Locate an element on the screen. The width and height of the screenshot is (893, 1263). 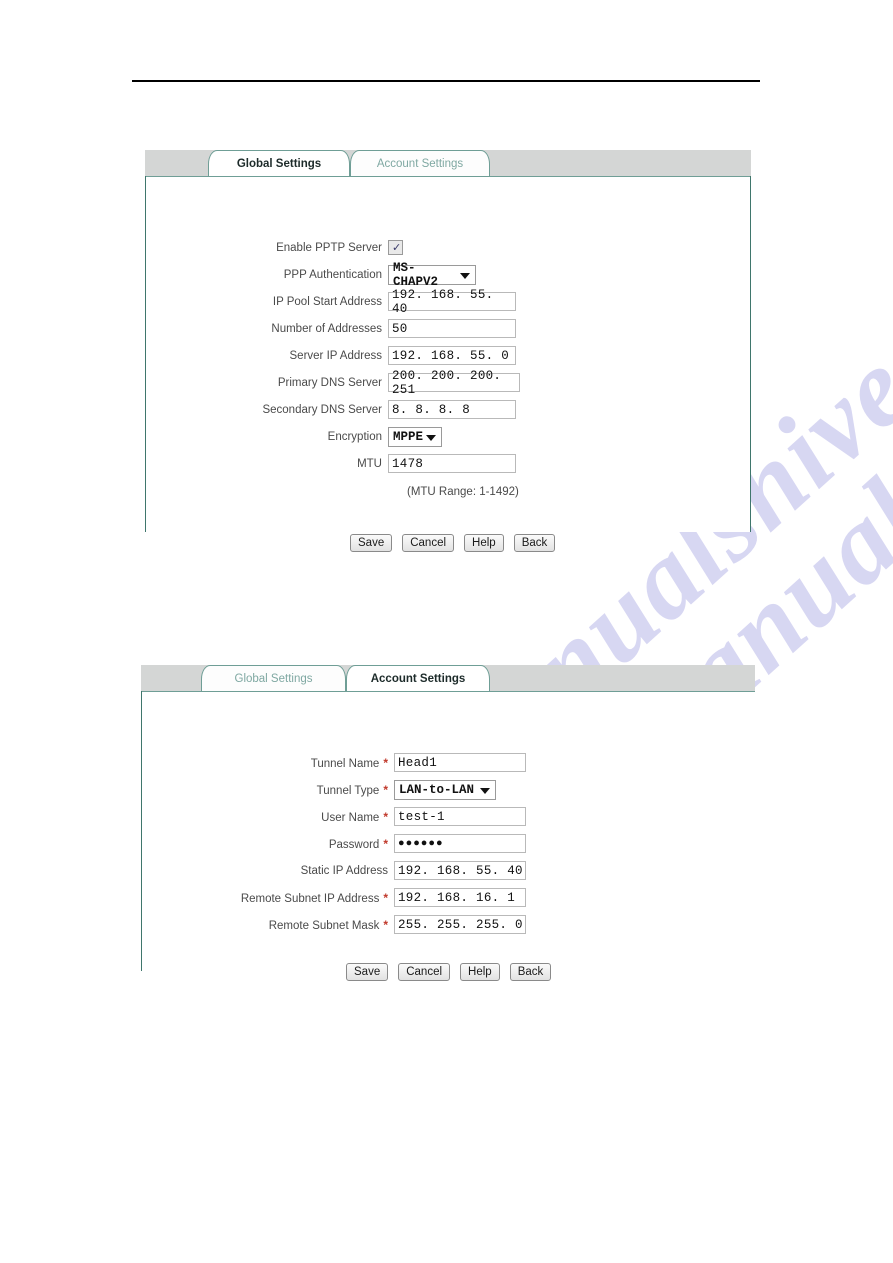
row-encryption: Encryption MPPE is located at coordinates (339, 436).